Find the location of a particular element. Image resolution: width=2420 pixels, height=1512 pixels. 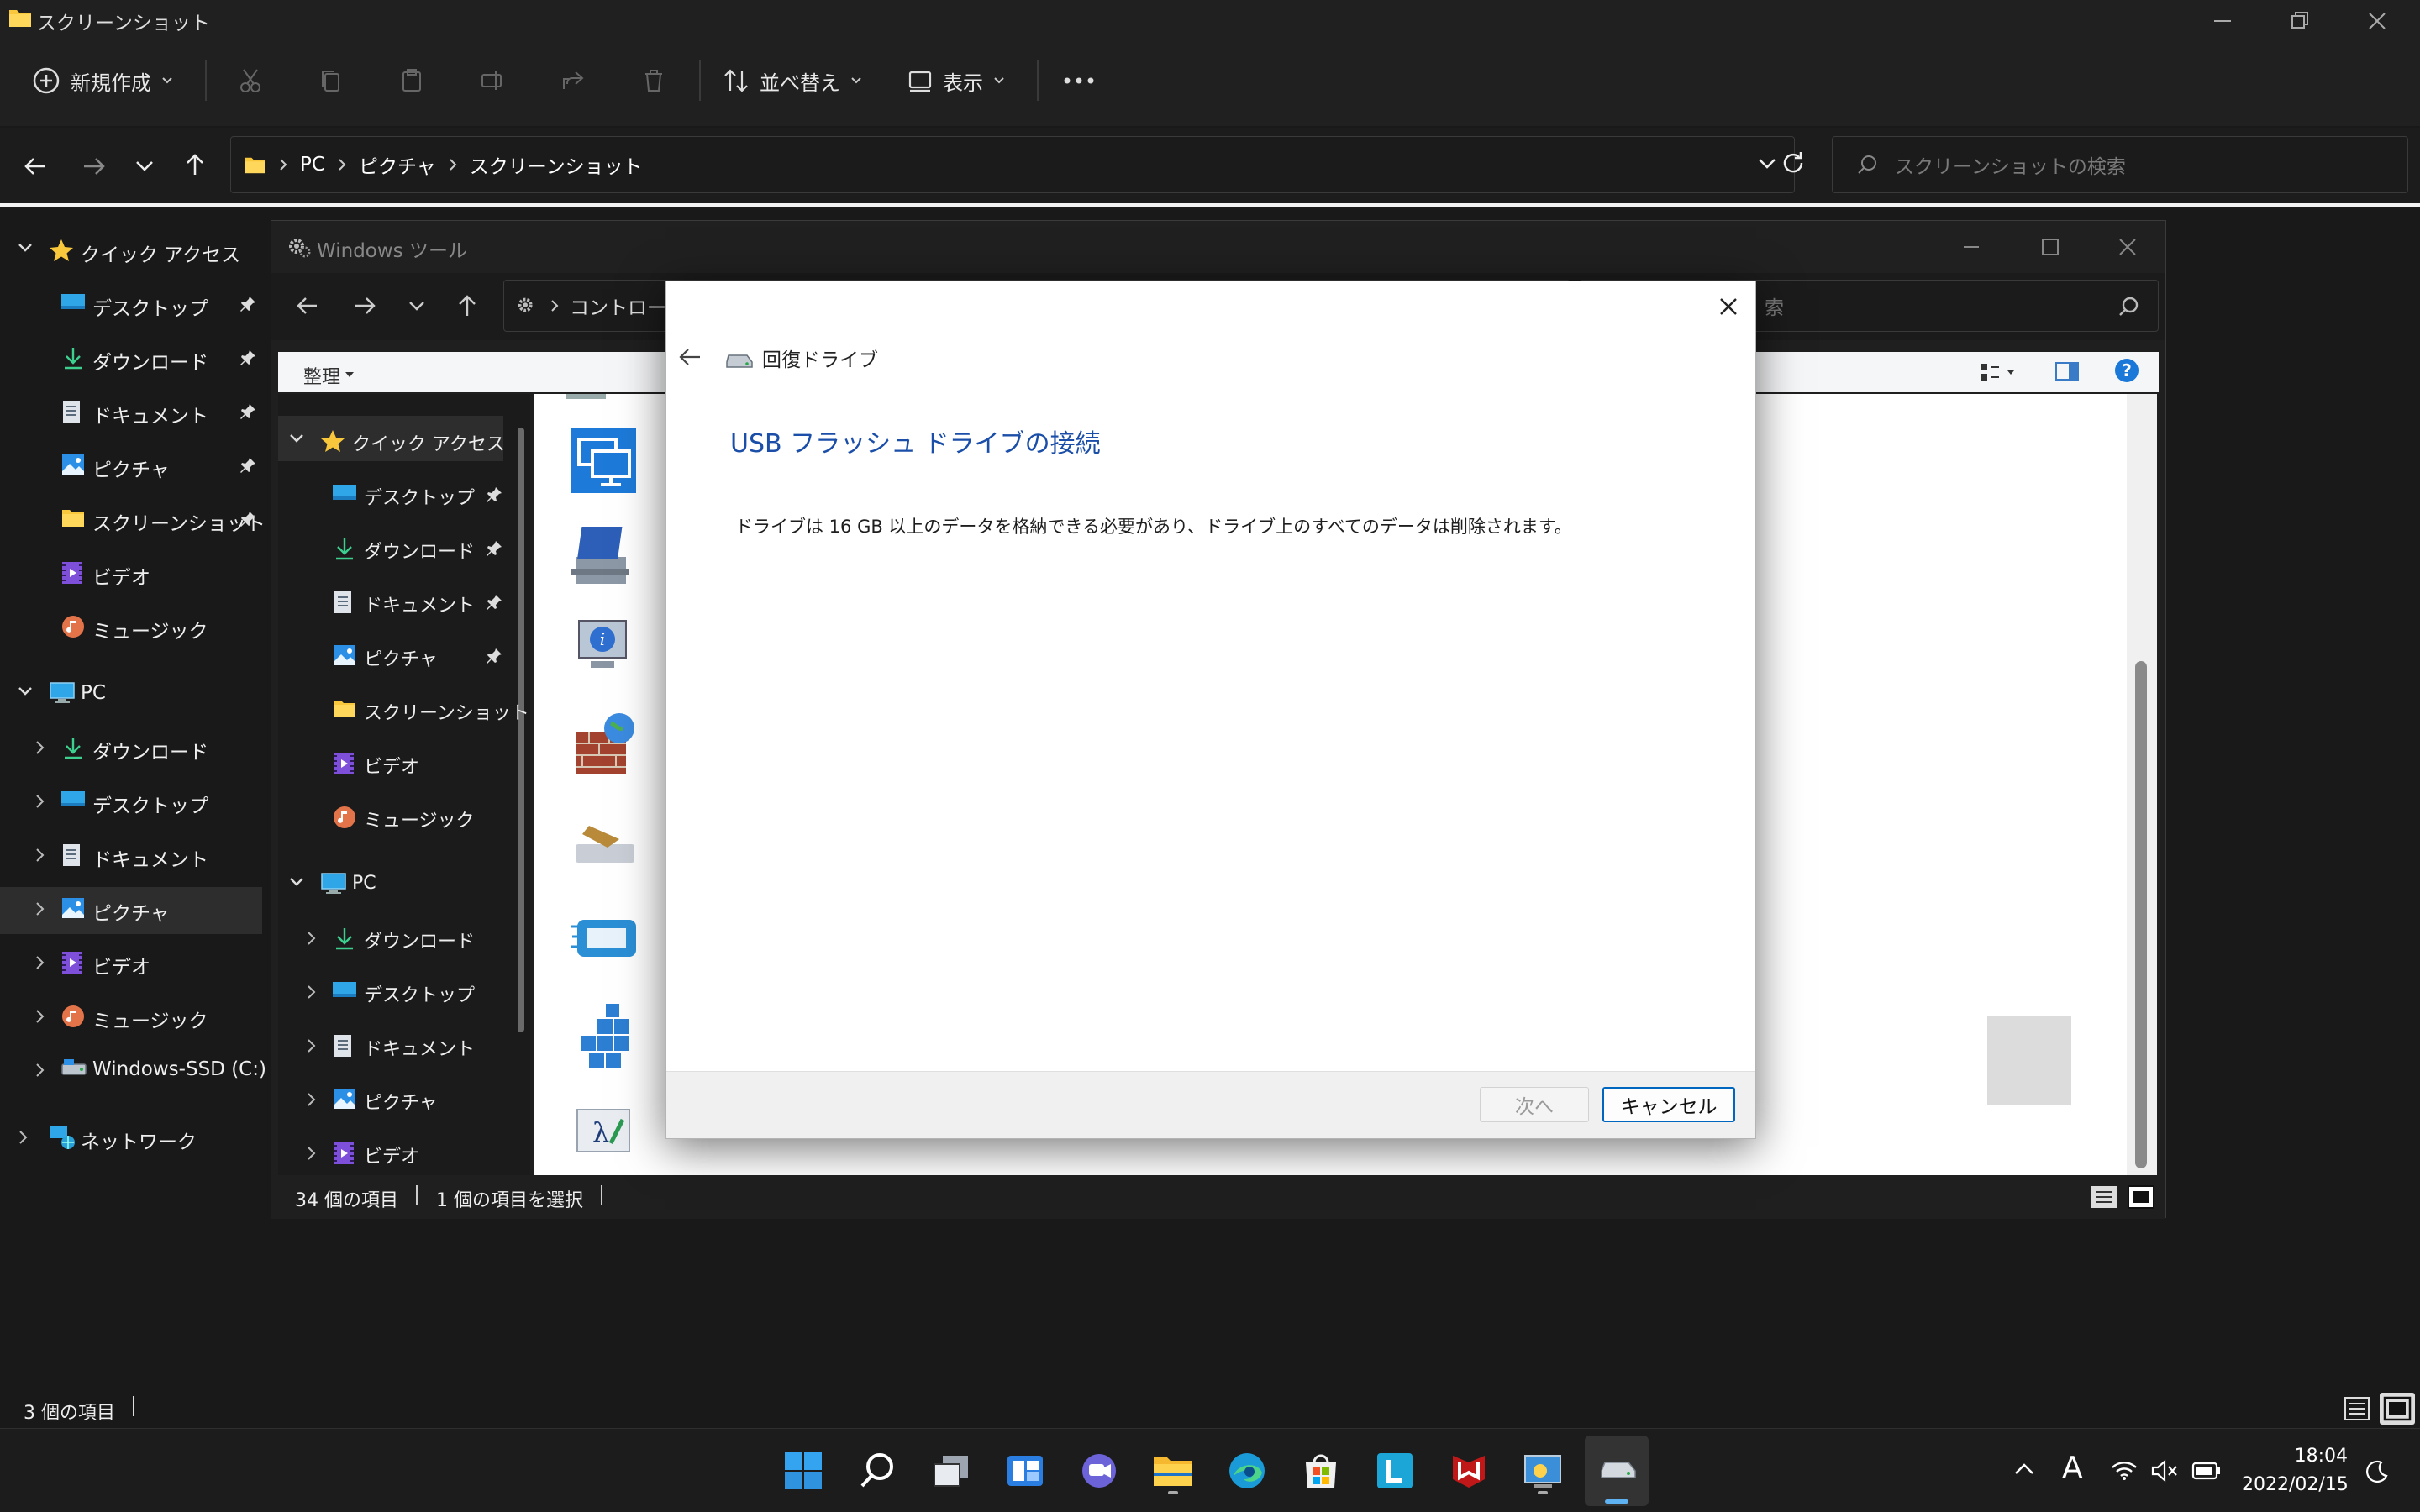

computer-management-icon is located at coordinates (603, 557).